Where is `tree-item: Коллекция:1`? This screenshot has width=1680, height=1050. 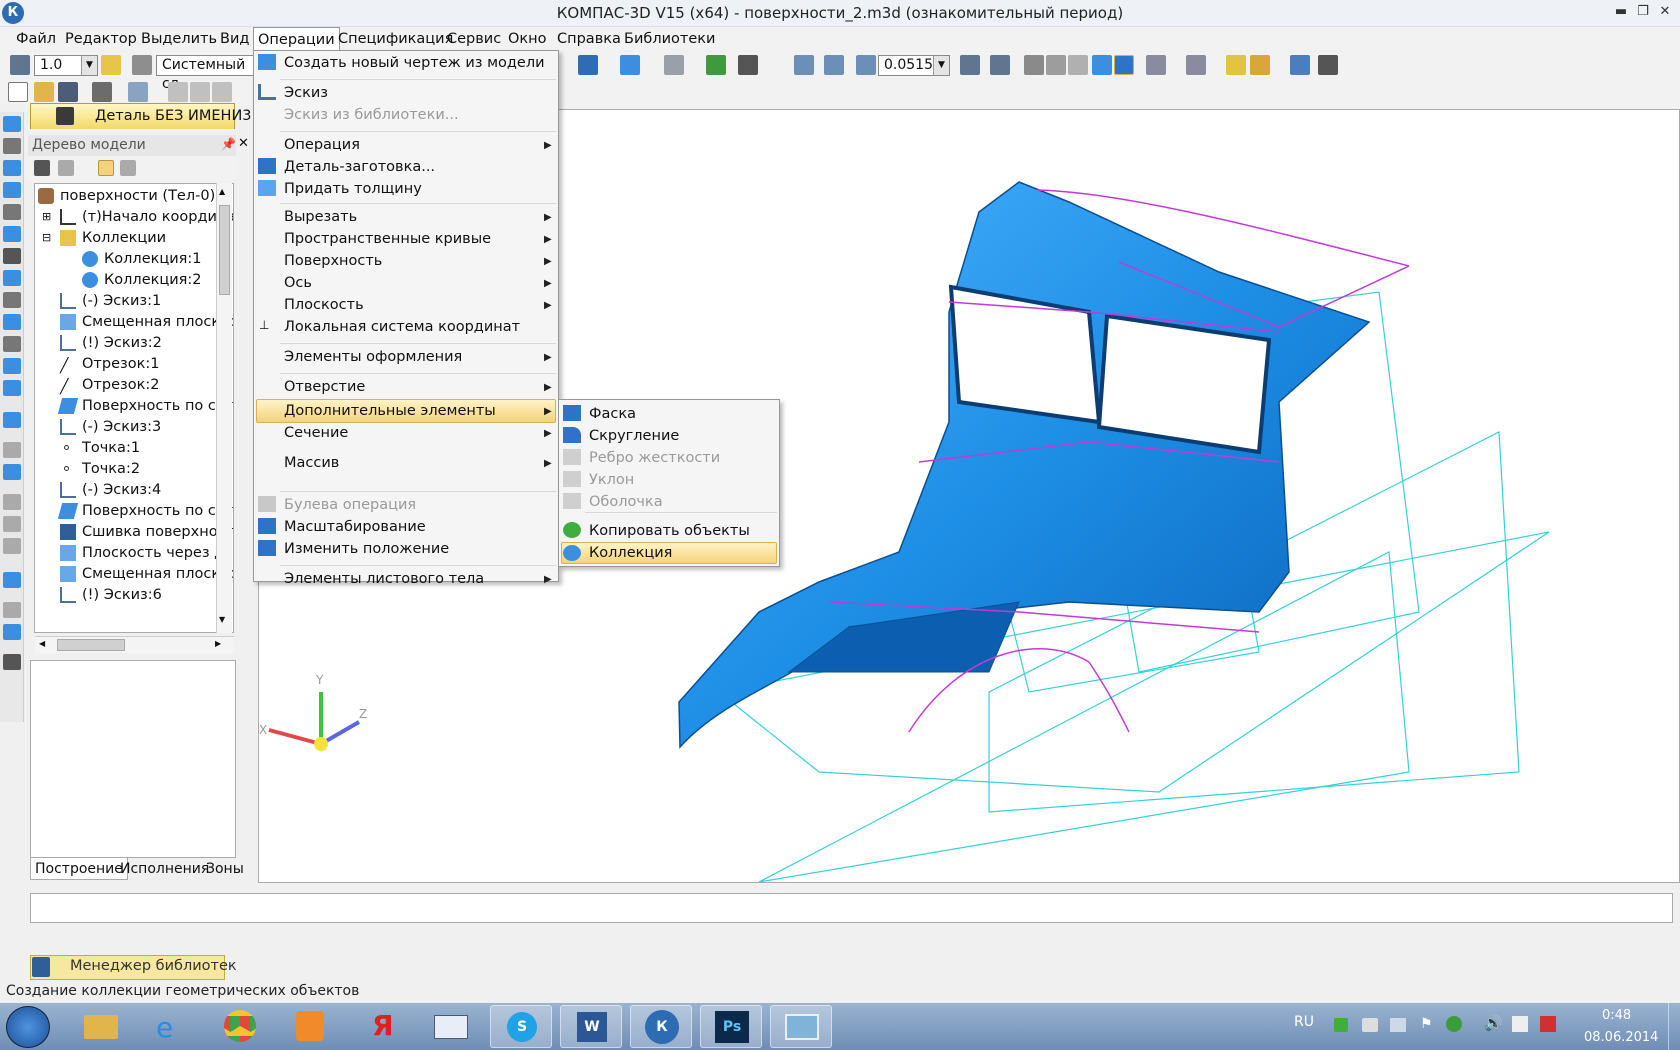
tree-item: Коллекция:1 is located at coordinates (131, 259).